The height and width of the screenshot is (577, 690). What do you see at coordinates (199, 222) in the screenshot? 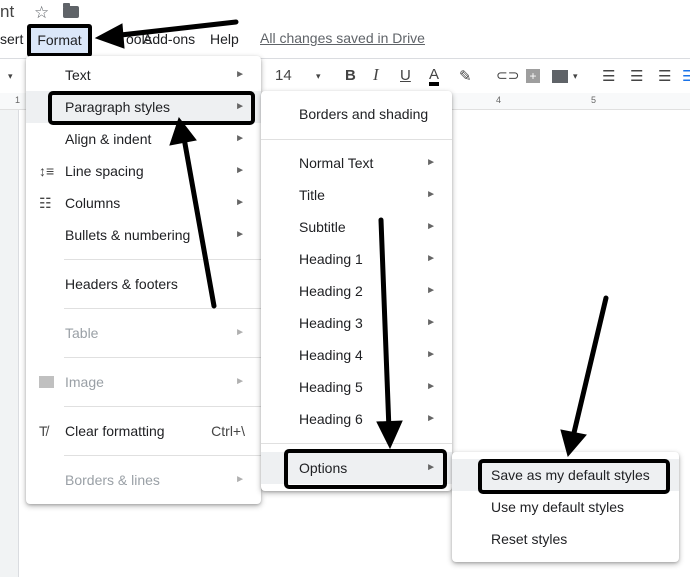
I see `arrow-to-paragraph-styles` at bounding box center [199, 222].